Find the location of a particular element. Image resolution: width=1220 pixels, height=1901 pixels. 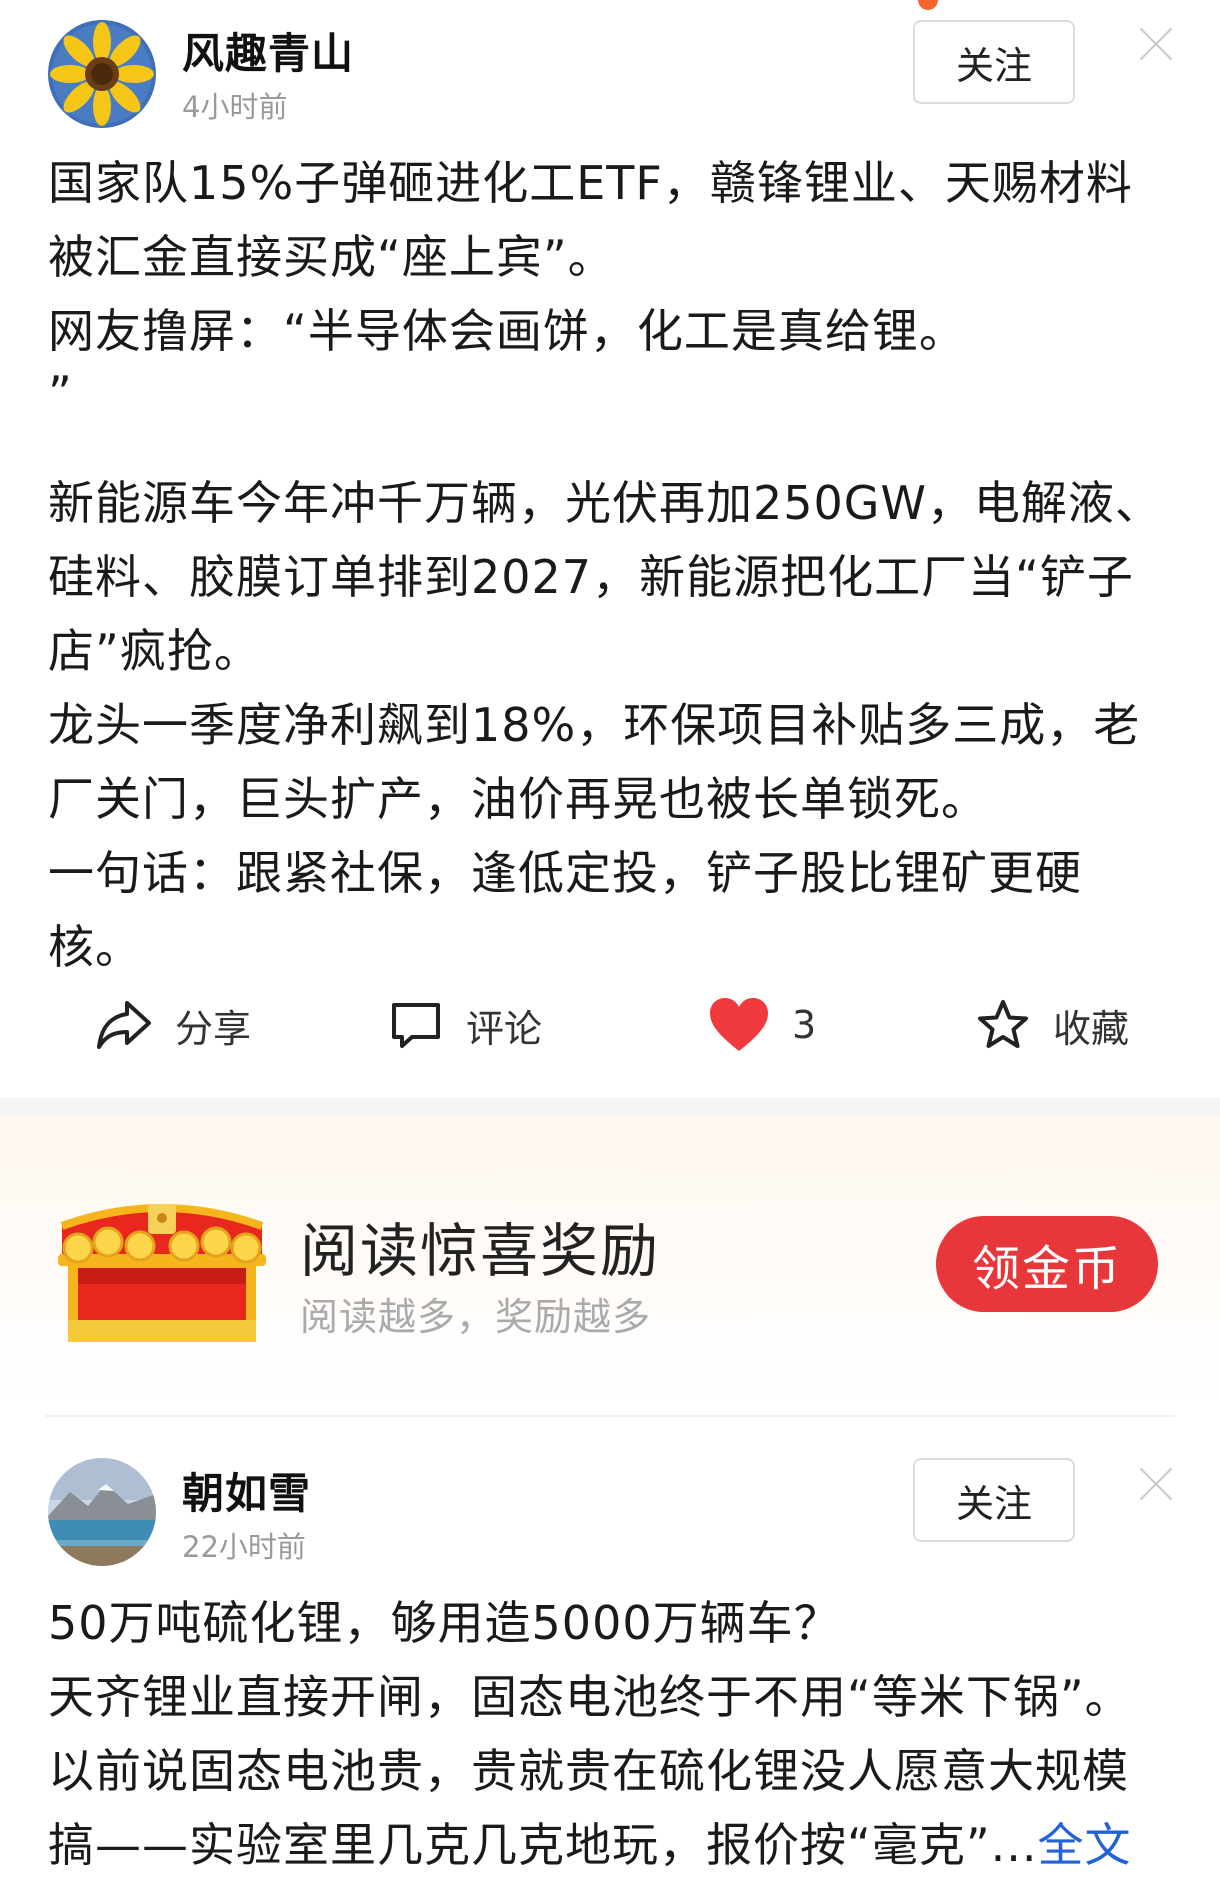

post-line: 一句话：跟紧社保，逢低定投，铲子股比锂矿更硬 is located at coordinates (565, 873).